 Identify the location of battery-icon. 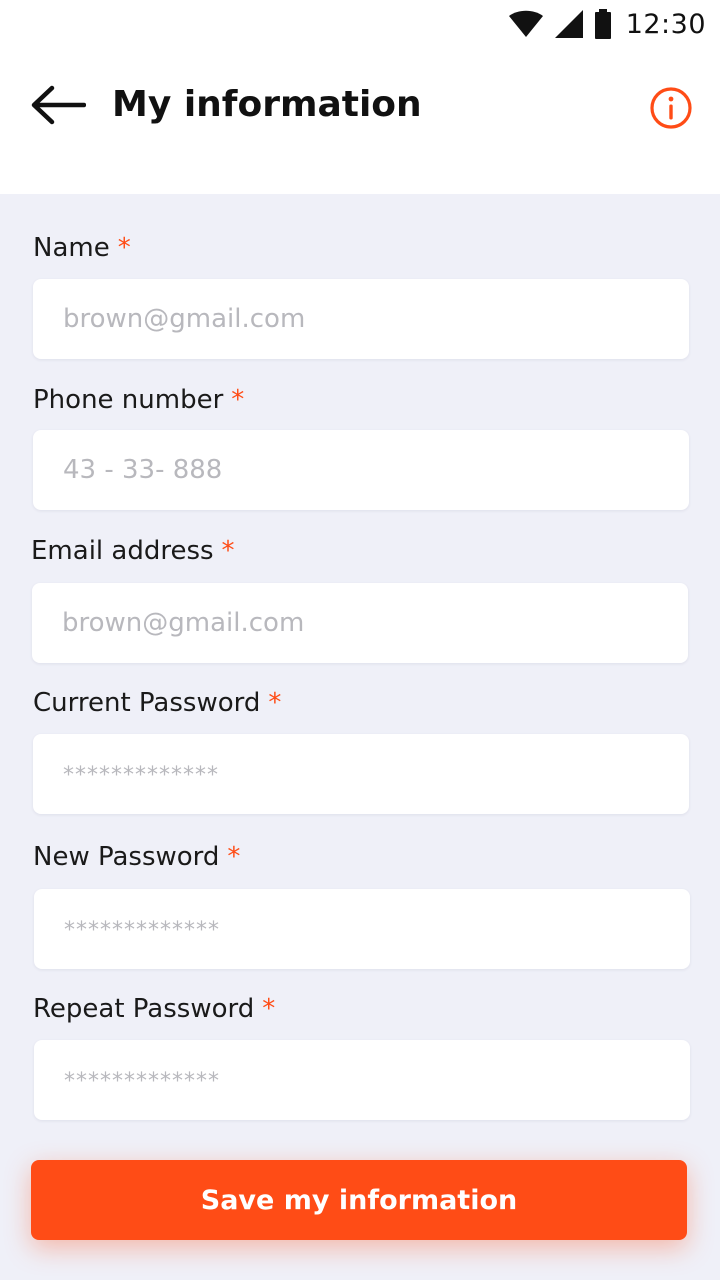
(602, 24).